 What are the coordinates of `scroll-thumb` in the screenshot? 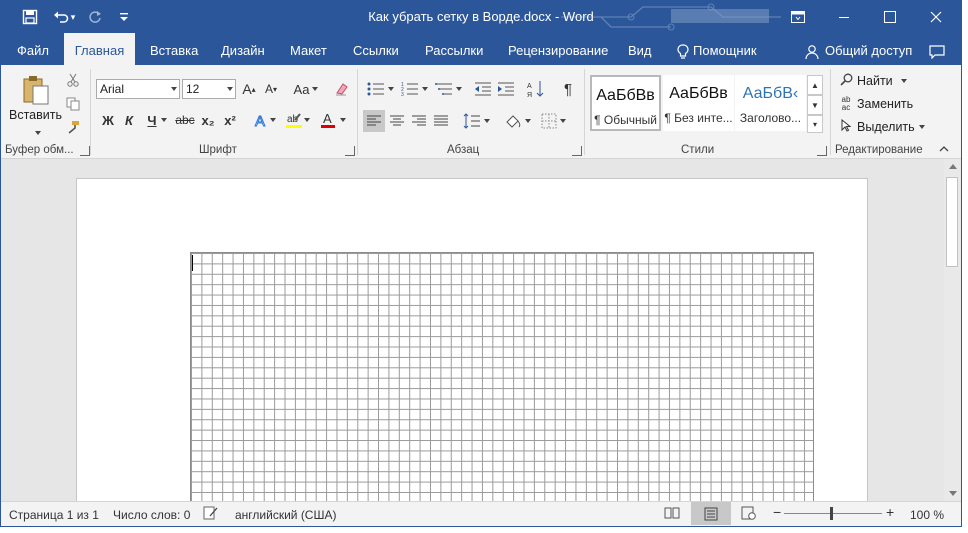 It's located at (952, 222).